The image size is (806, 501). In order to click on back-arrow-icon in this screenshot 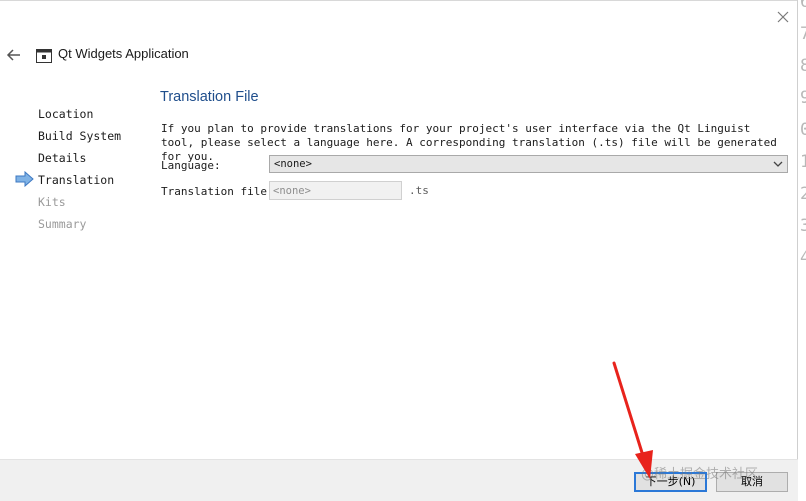, I will do `click(13, 55)`.